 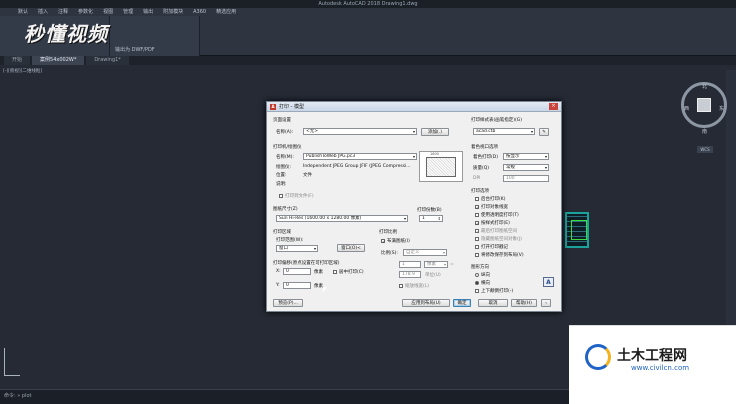 What do you see at coordinates (281, 184) in the screenshot?
I see `description-label: 说明:` at bounding box center [281, 184].